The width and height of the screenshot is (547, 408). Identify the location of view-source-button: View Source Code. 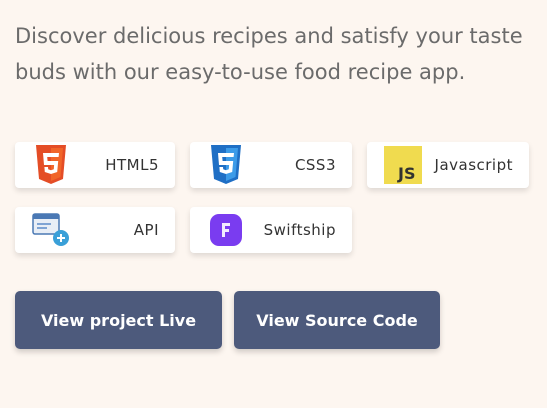
(337, 320).